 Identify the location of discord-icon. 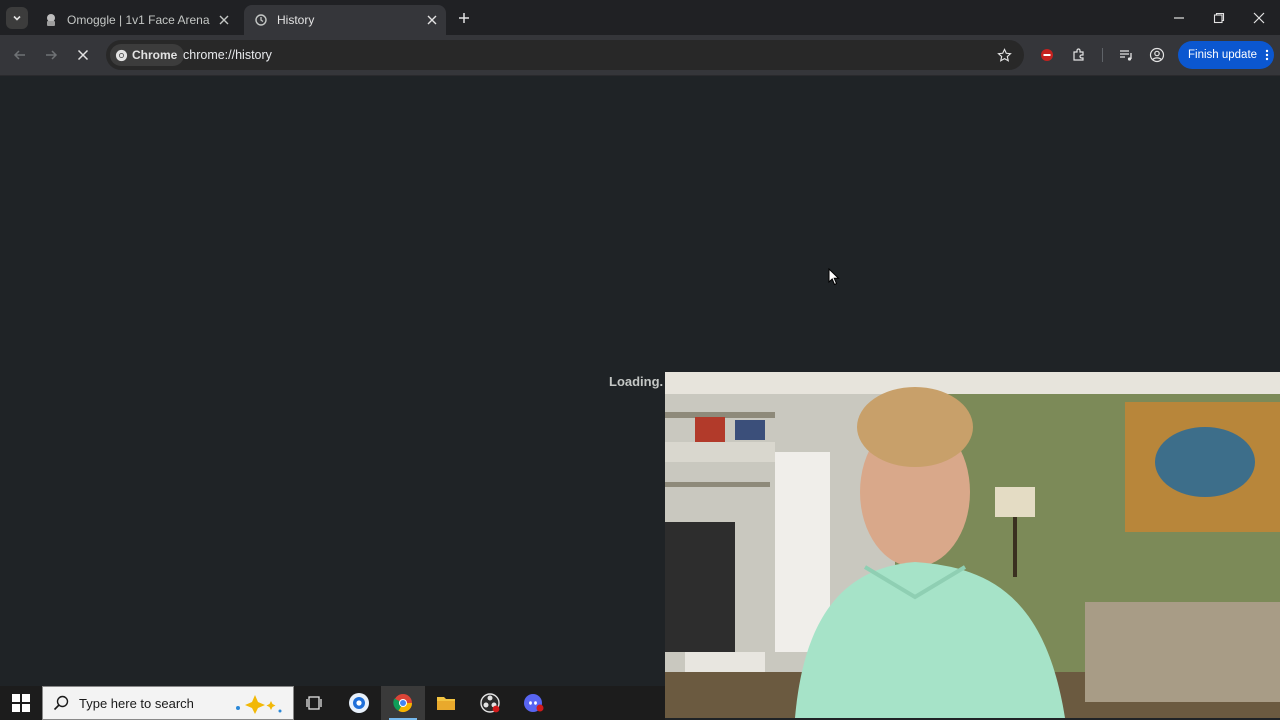
(534, 703).